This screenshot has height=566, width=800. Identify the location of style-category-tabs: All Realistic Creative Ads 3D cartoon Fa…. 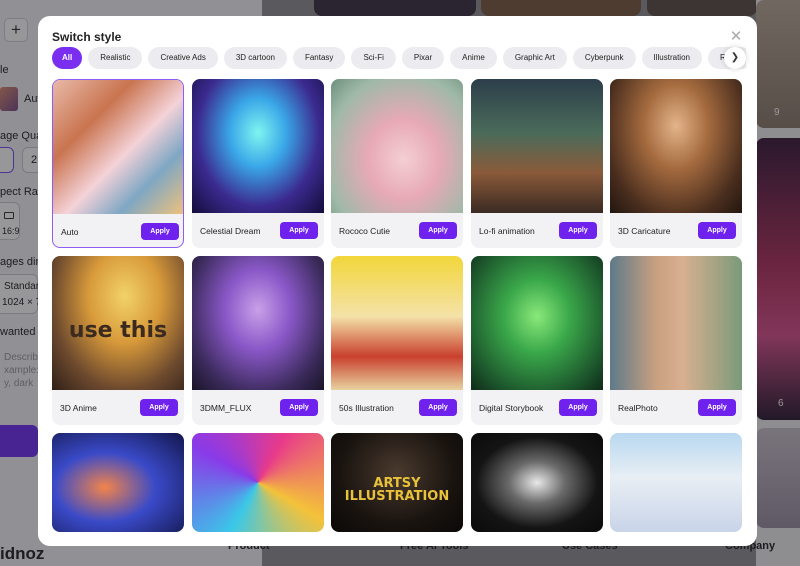
(399, 58).